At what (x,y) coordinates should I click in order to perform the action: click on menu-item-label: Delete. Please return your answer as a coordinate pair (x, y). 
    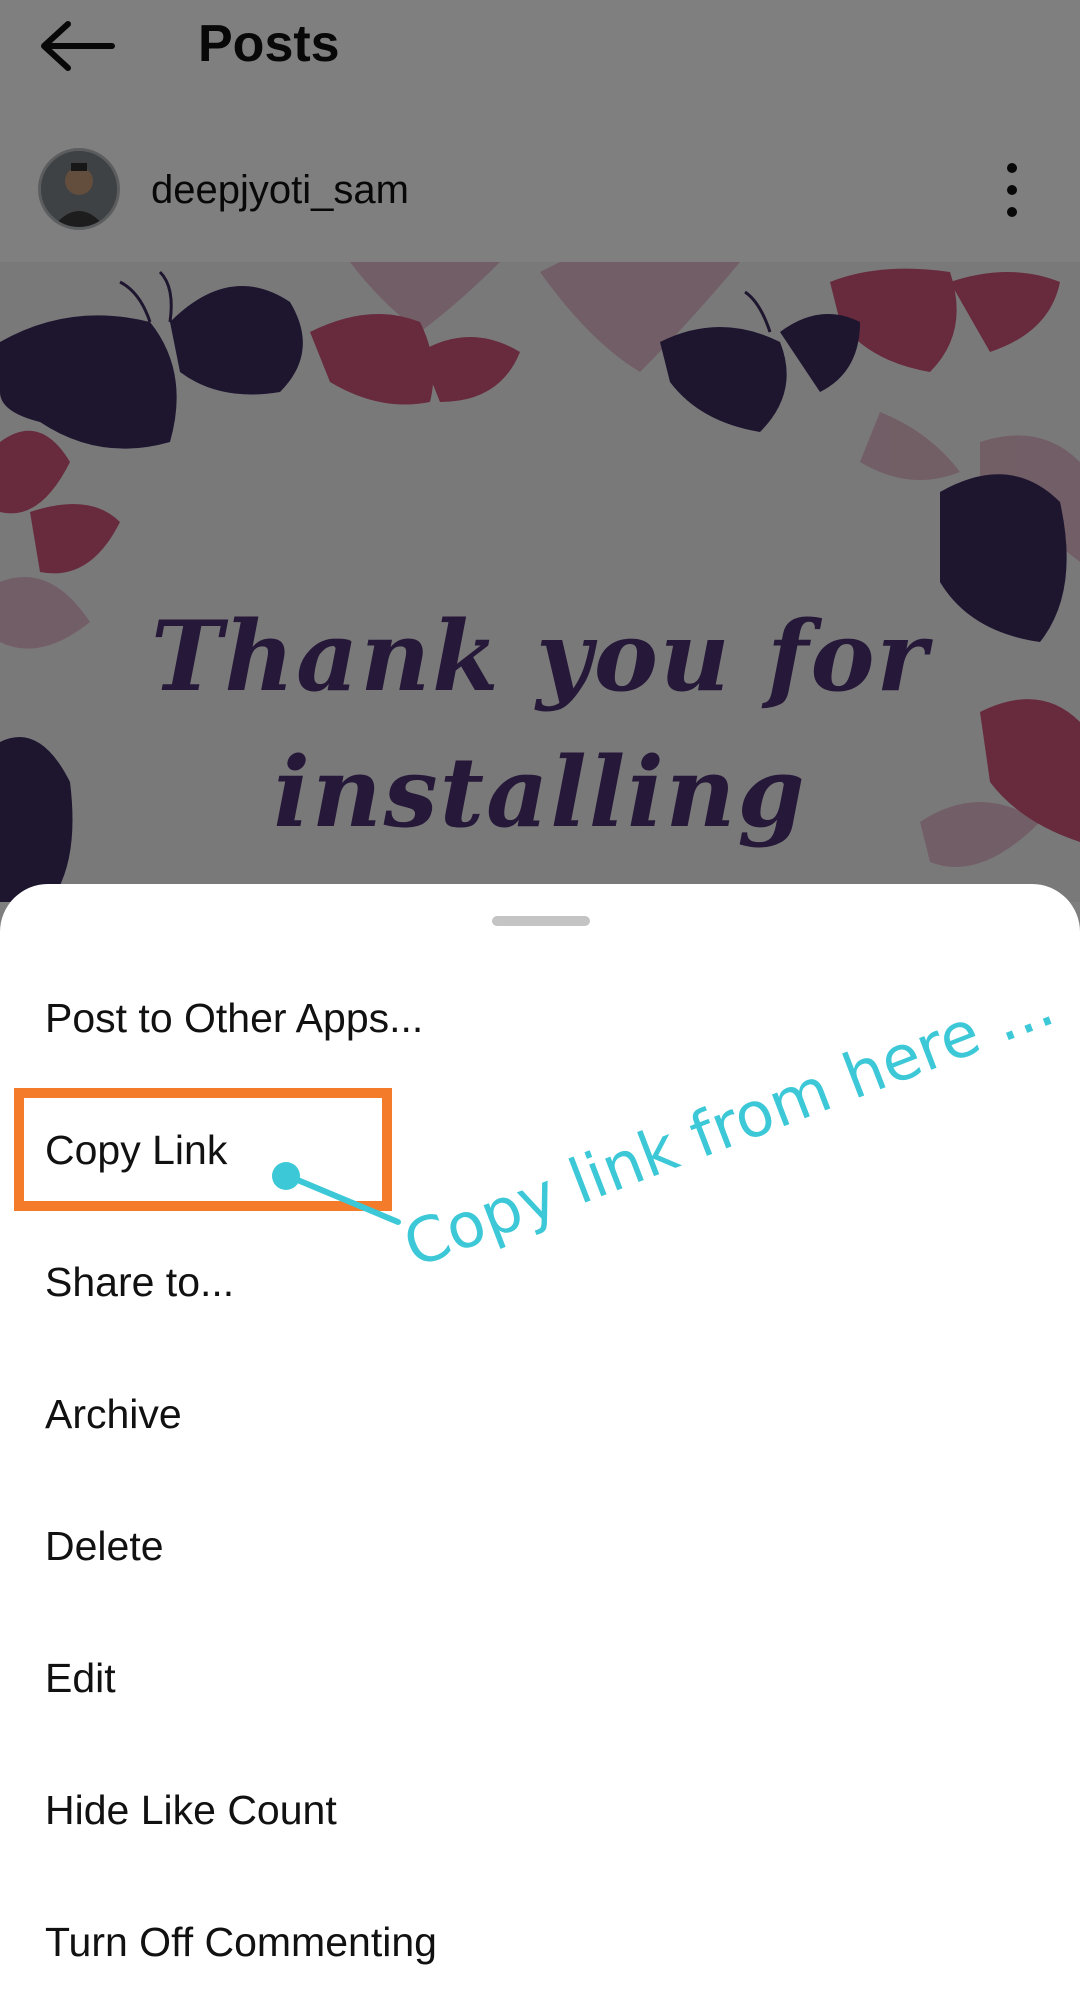
    Looking at the image, I should click on (104, 1546).